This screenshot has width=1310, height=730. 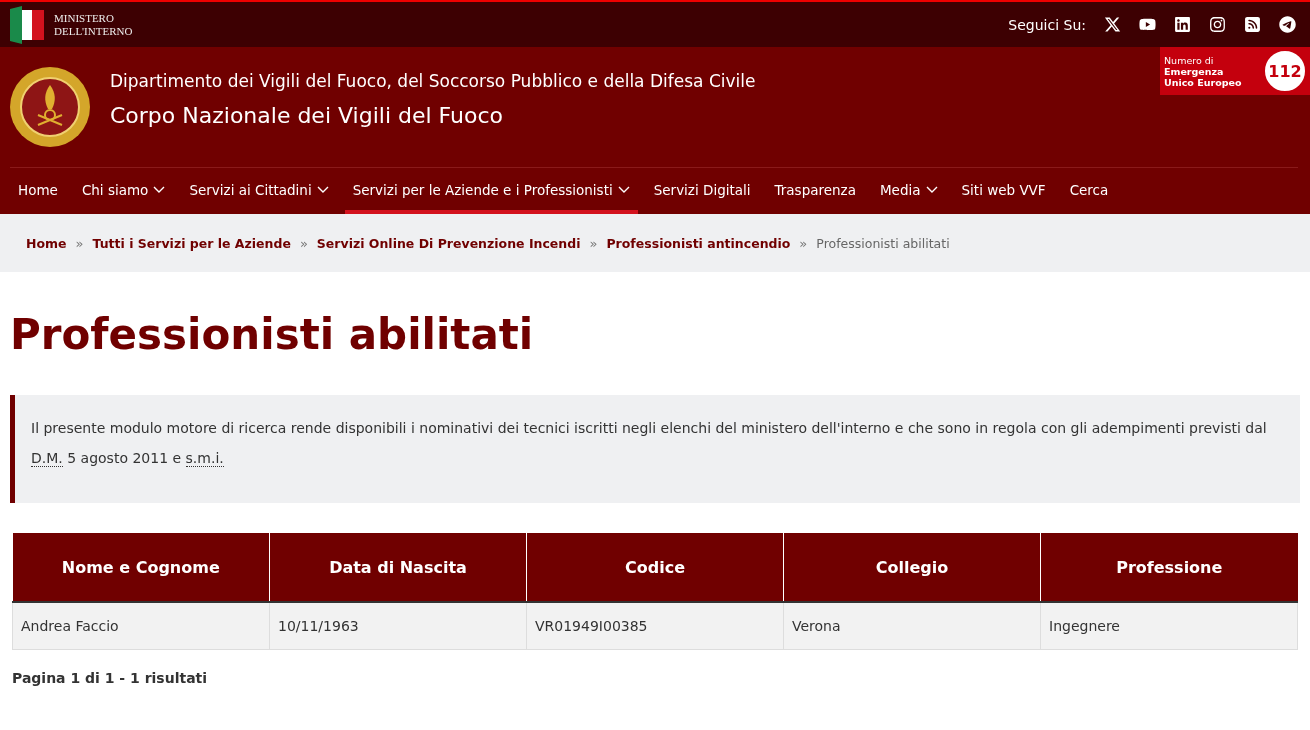 I want to click on youtube-icon, so click(x=1147, y=24).